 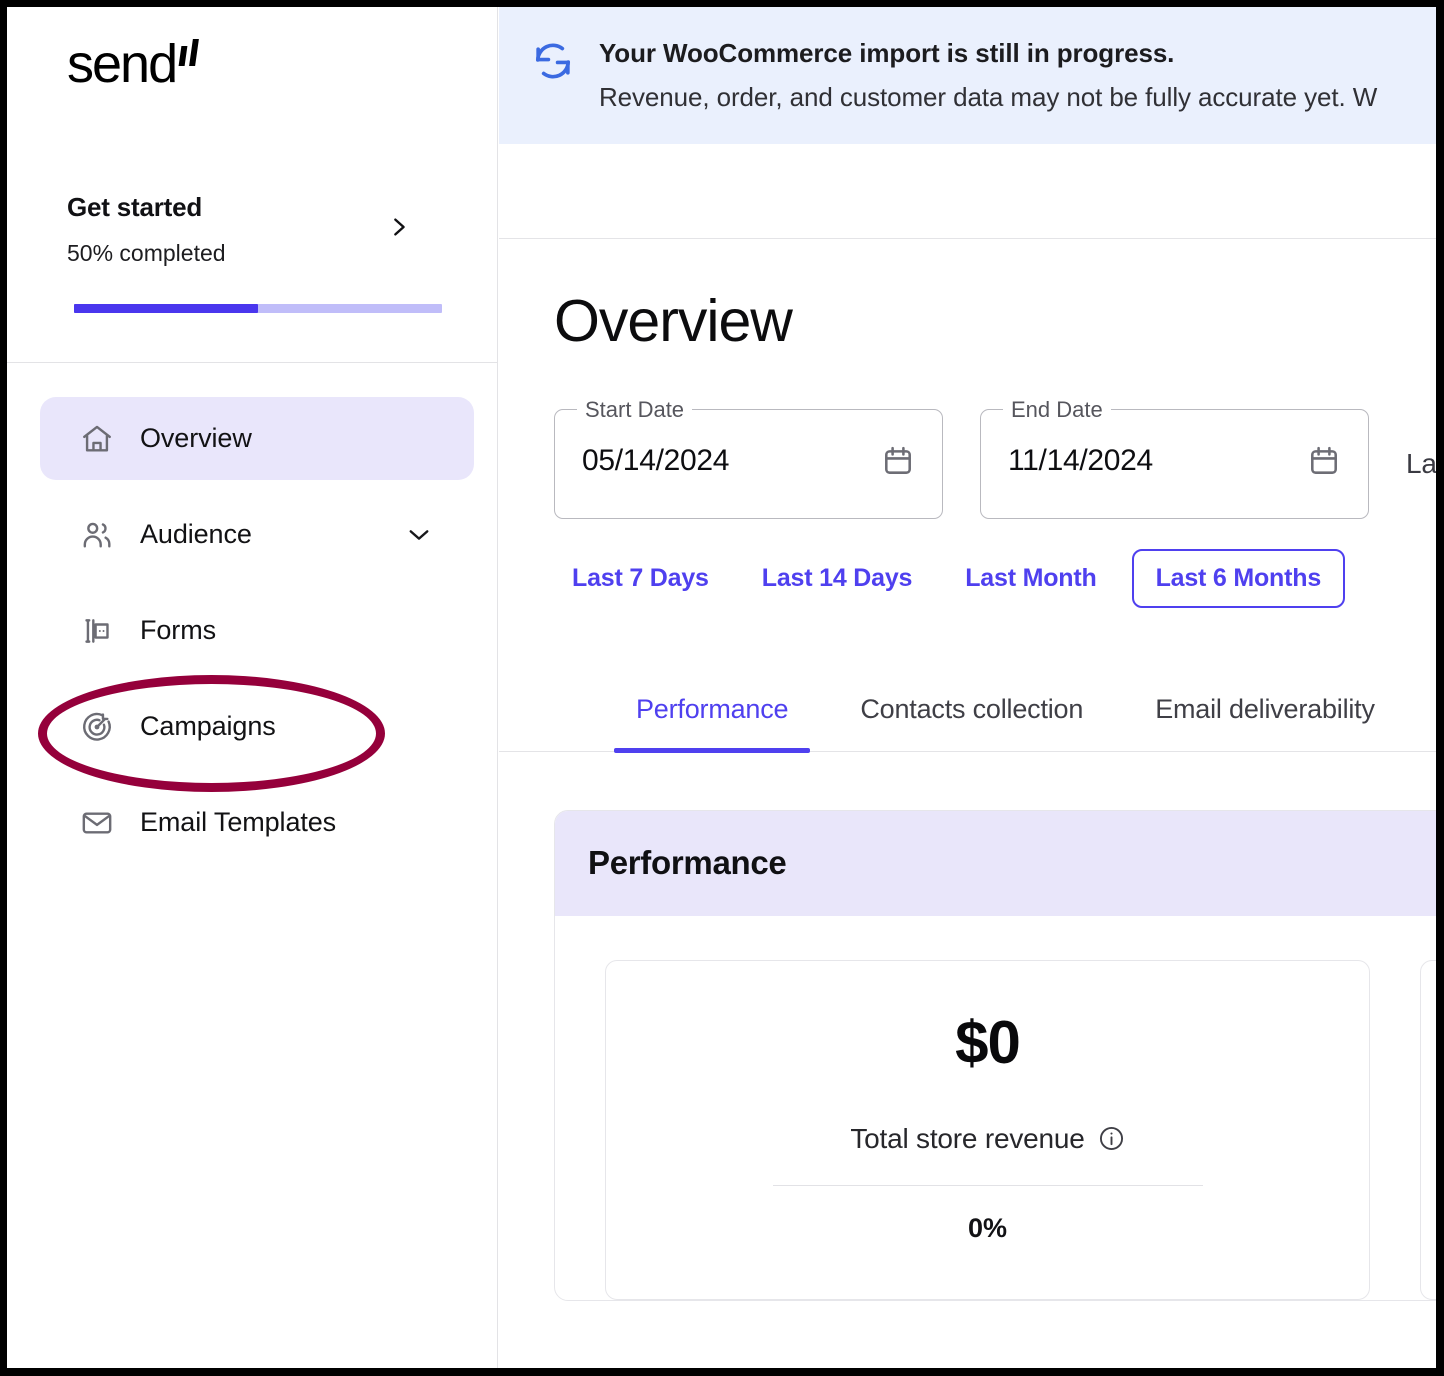 I want to click on end-date-label: End Date, so click(x=1057, y=409).